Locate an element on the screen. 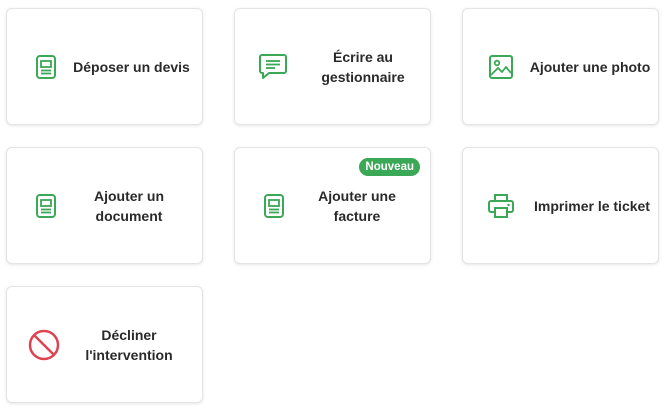 Image resolution: width=670 pixels, height=409 pixels. action-label-line1: Ajouter un is located at coordinates (129, 195).